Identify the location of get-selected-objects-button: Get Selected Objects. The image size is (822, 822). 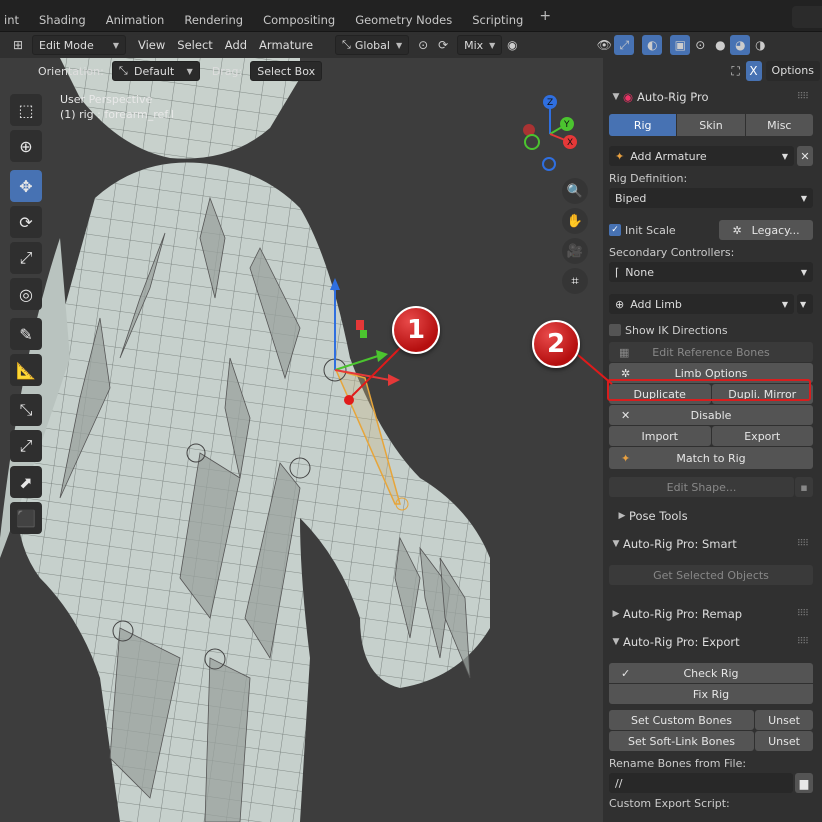
(711, 575).